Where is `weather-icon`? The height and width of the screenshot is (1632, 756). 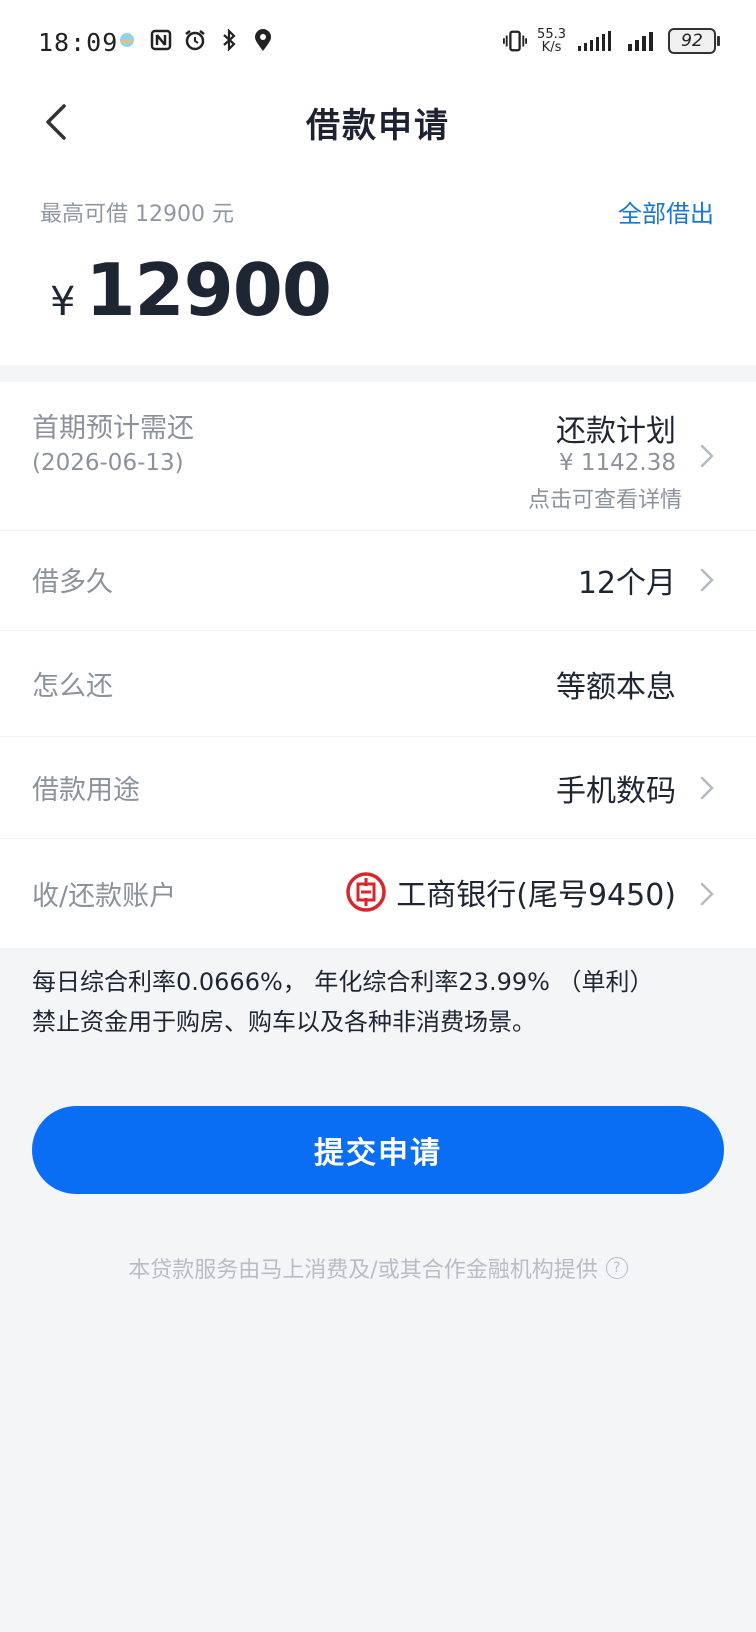
weather-icon is located at coordinates (127, 40).